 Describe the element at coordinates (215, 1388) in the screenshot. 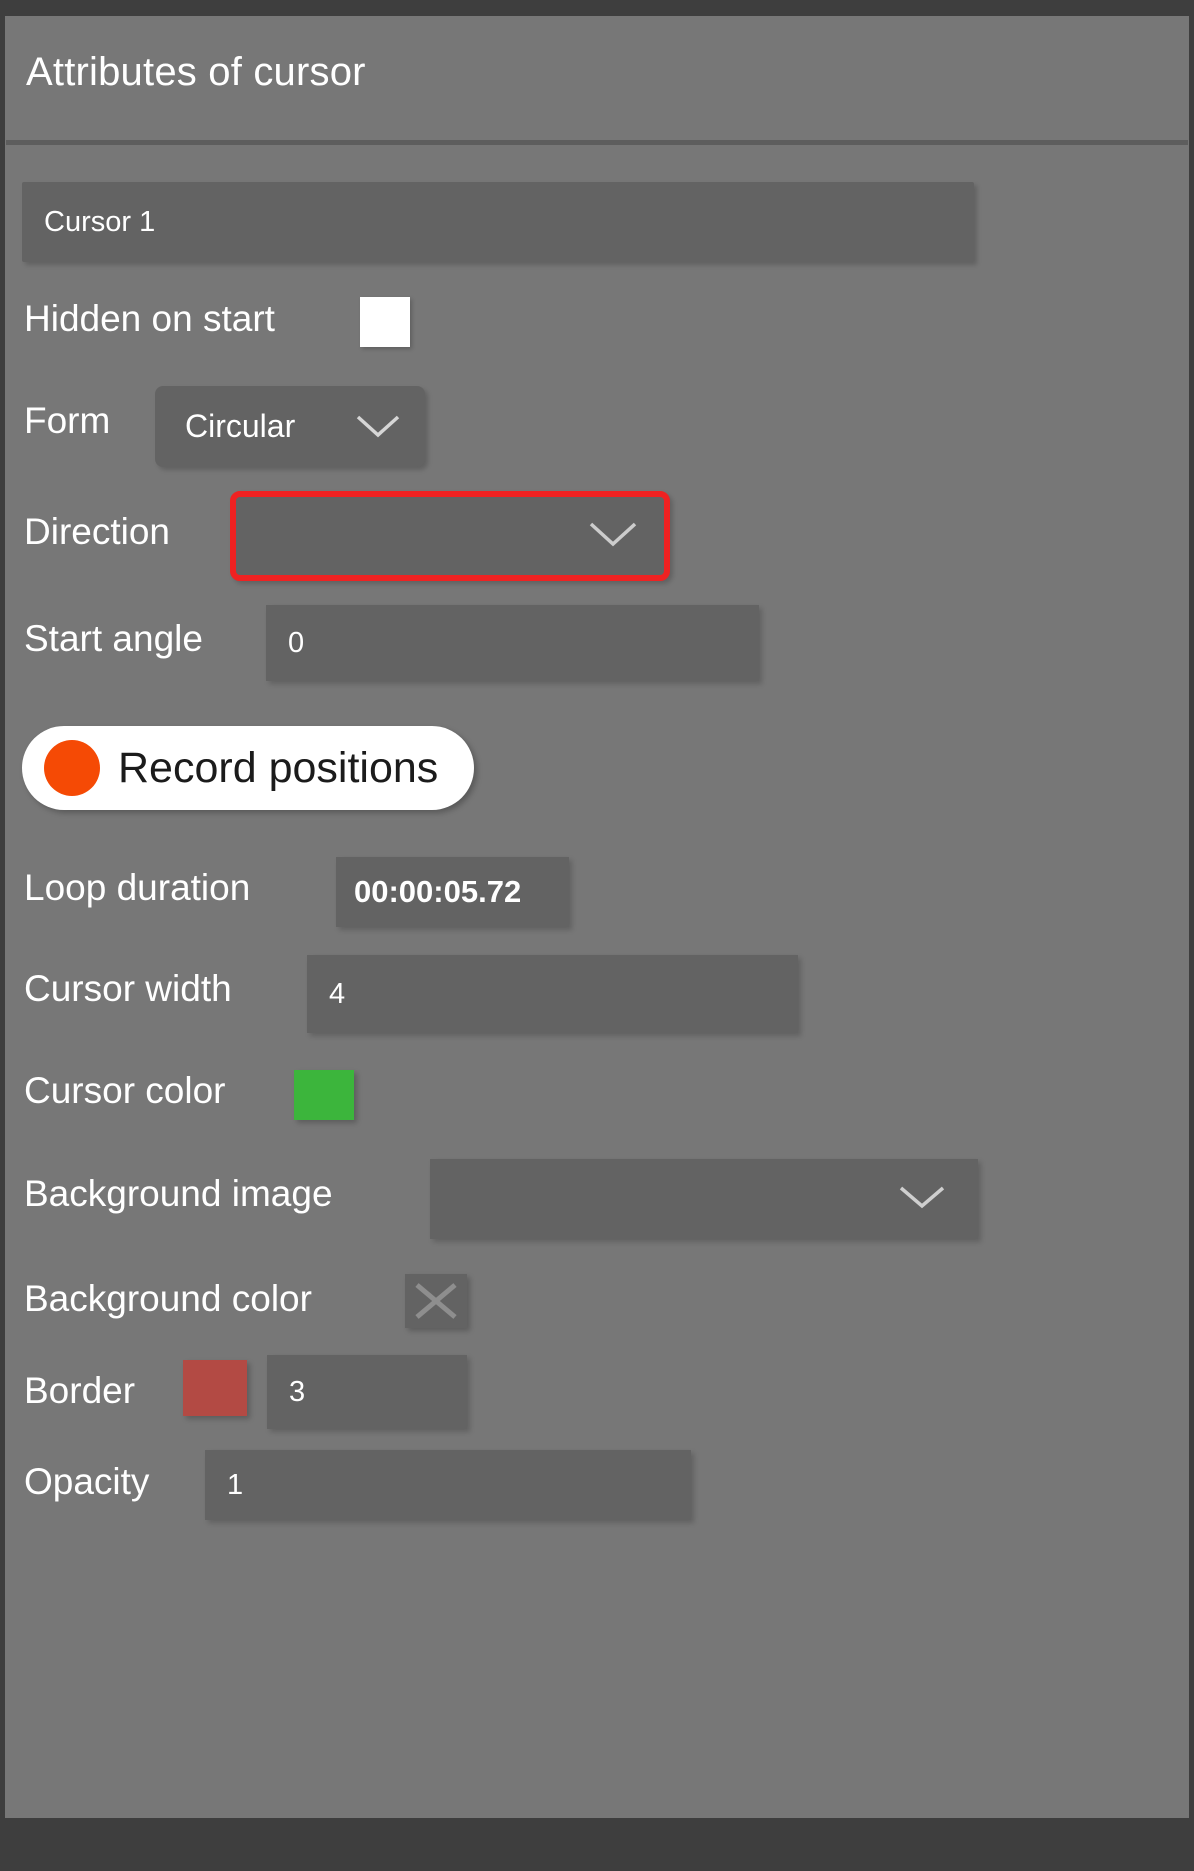

I see `border-color-swatch` at that location.